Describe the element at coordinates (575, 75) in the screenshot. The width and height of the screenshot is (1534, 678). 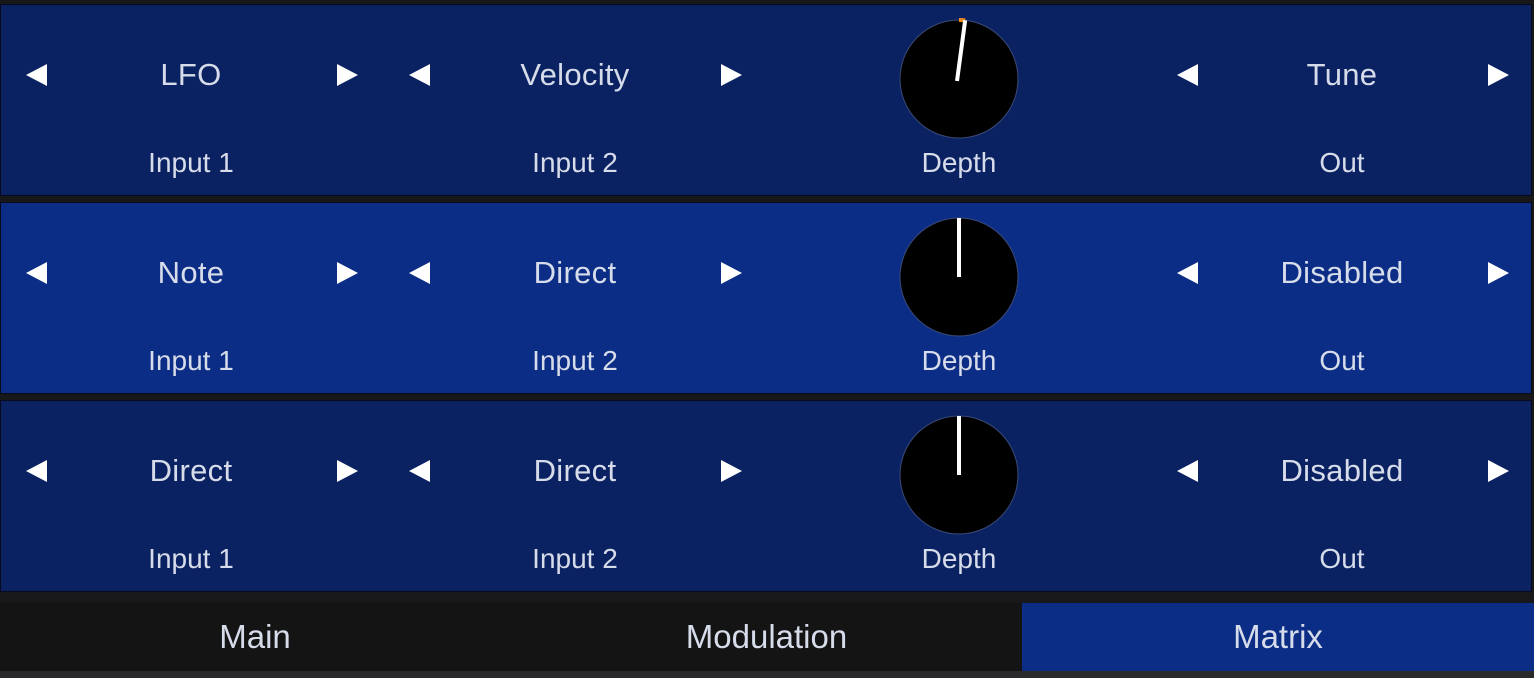
I see `input2-value: Velocity` at that location.